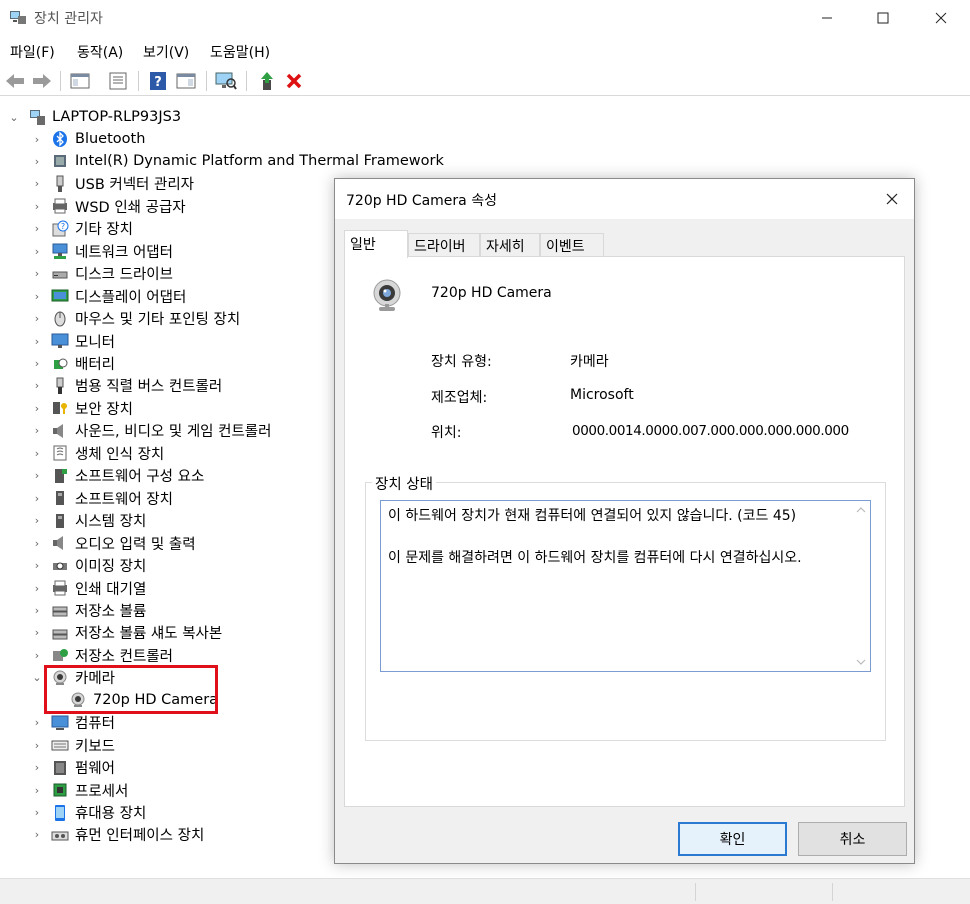 This screenshot has height=904, width=970. Describe the element at coordinates (89, 610) in the screenshot. I see `tree-category-item: › 저장소 볼륨` at that location.